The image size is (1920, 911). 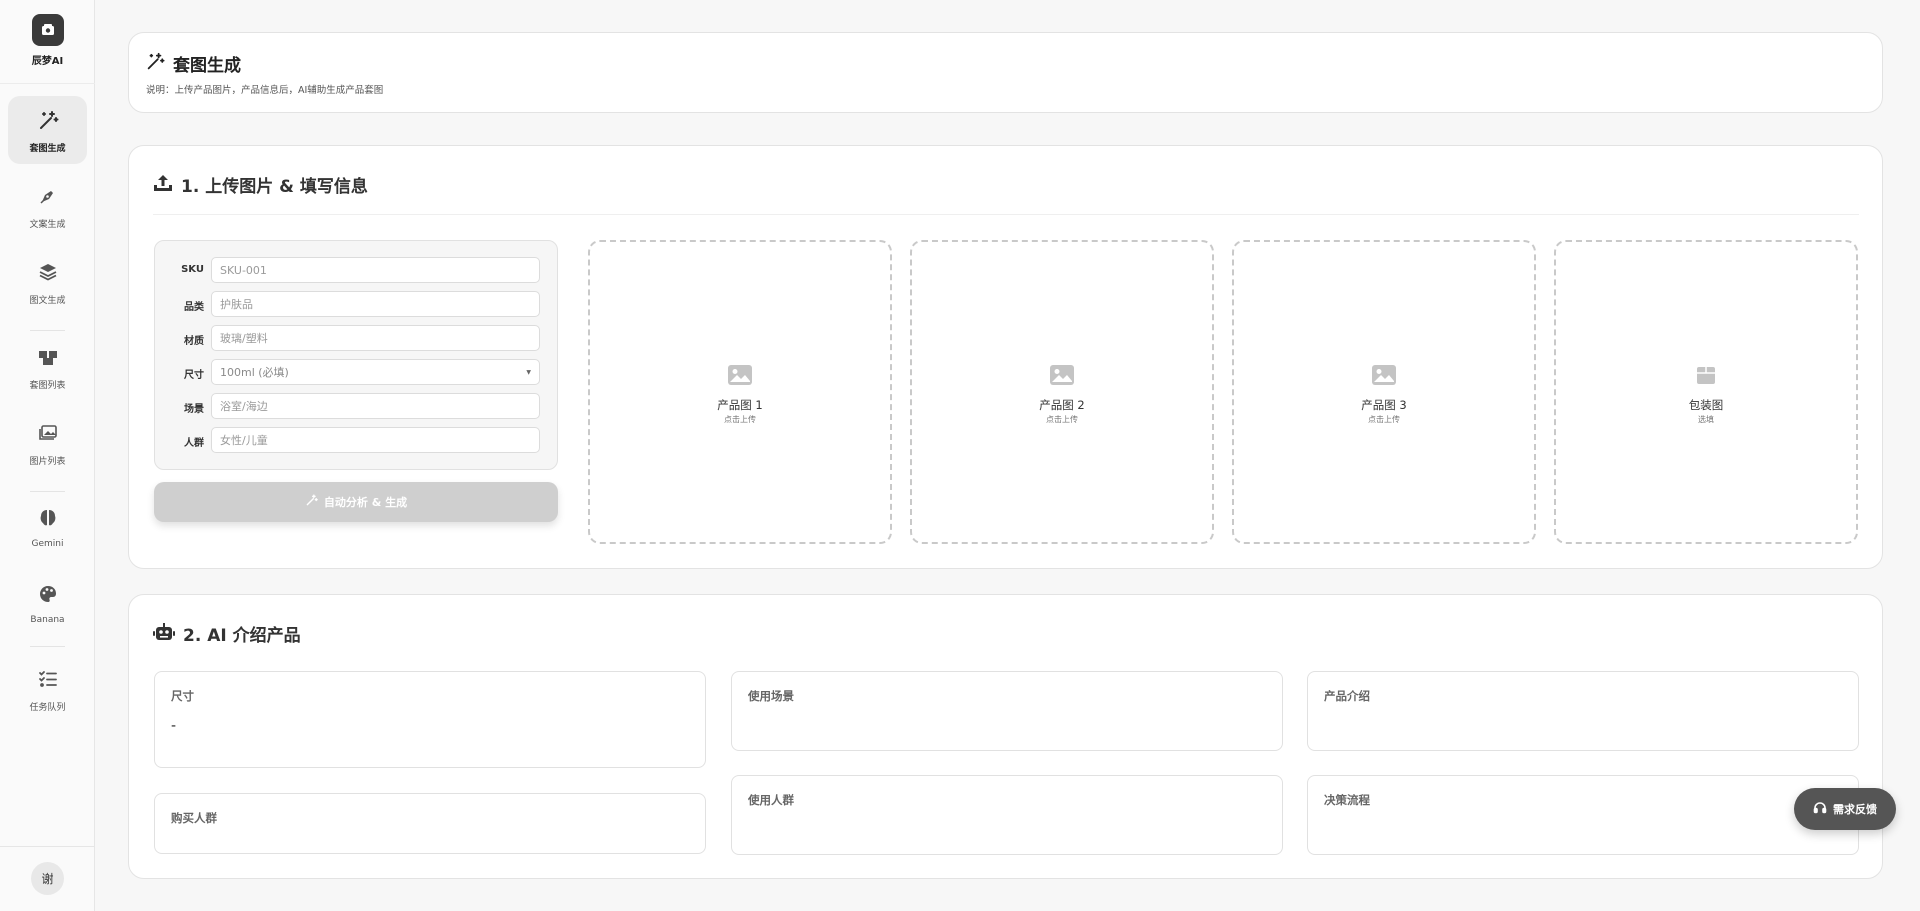 What do you see at coordinates (528, 372) in the screenshot?
I see `caret-down-icon: ▼` at bounding box center [528, 372].